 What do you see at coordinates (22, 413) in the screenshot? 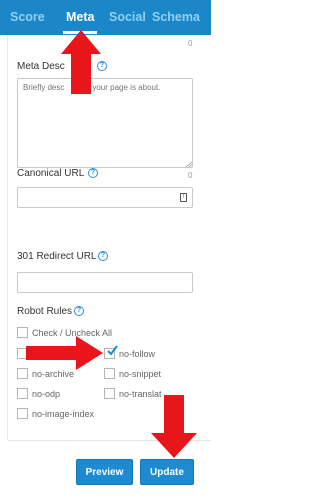
I see `no-image-index-checkbox` at bounding box center [22, 413].